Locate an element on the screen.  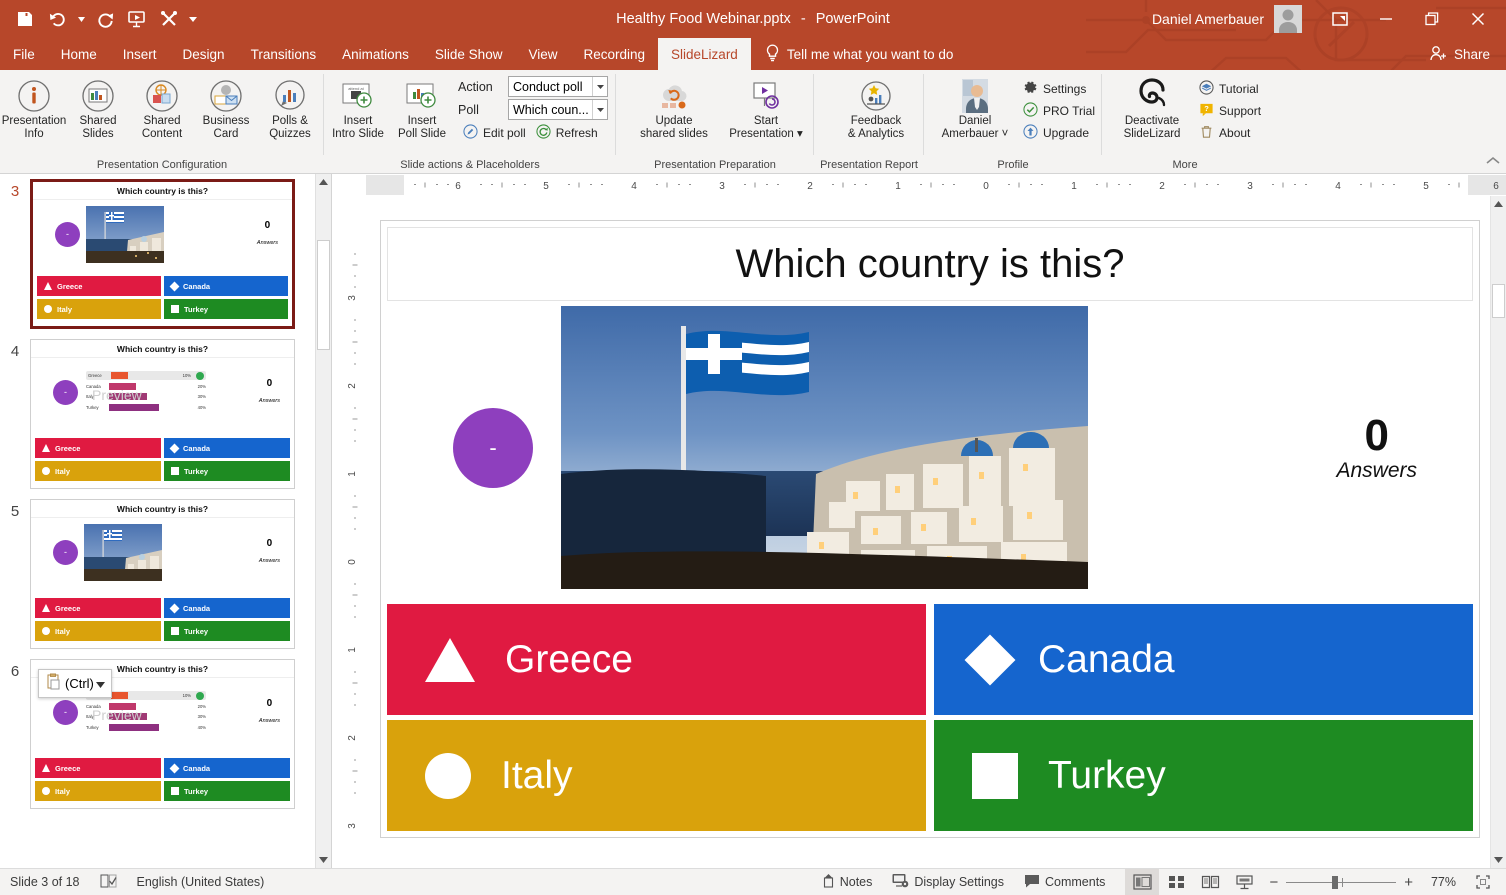
tab-slidelizard: SlideLizard is located at coordinates (704, 54).